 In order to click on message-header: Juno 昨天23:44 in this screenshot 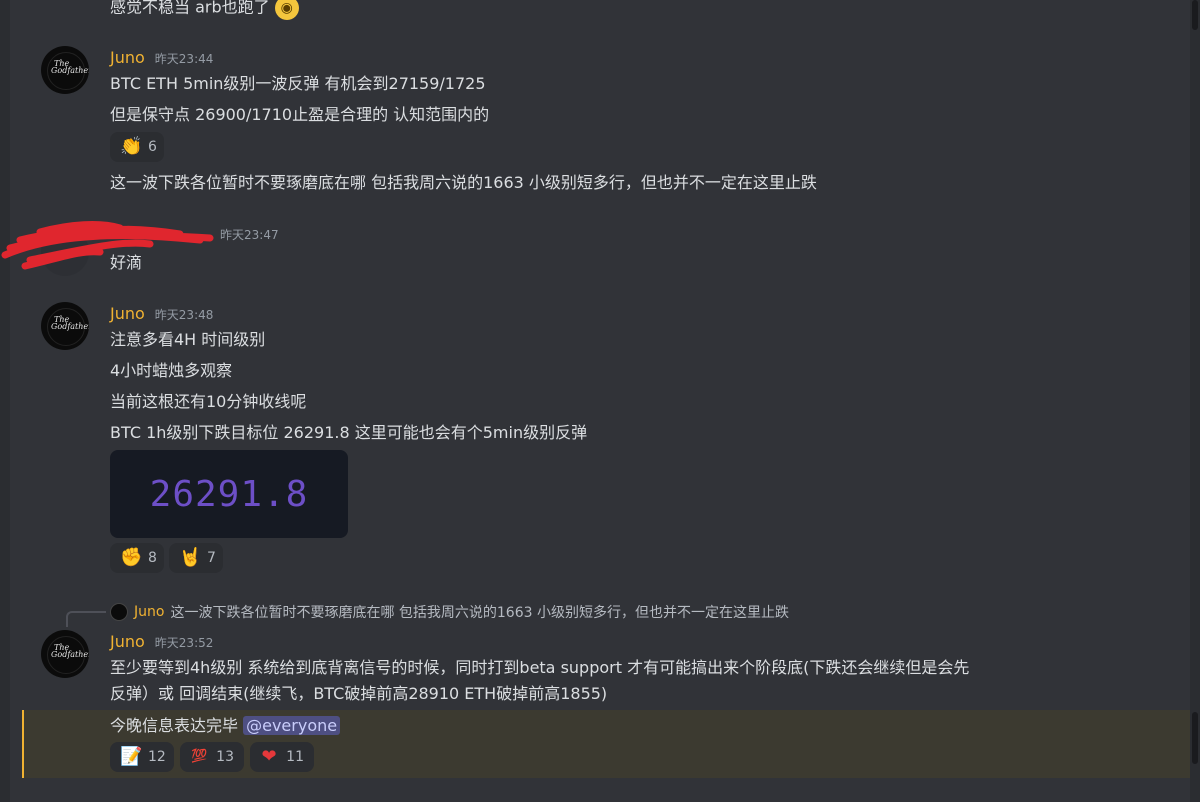, I will do `click(161, 58)`.